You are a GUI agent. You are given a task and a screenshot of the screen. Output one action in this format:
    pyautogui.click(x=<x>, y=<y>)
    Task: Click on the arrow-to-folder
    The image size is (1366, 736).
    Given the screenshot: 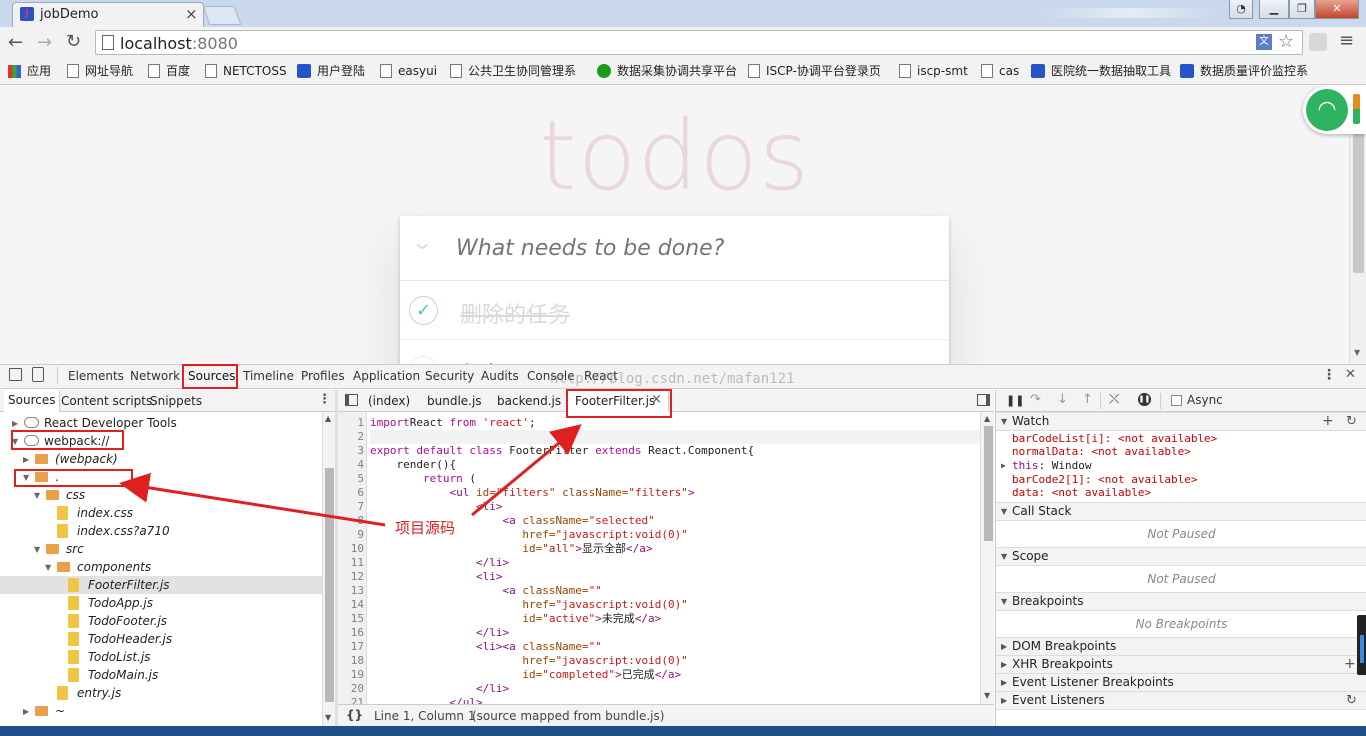 What is the action you would take?
    pyautogui.click(x=252, y=499)
    